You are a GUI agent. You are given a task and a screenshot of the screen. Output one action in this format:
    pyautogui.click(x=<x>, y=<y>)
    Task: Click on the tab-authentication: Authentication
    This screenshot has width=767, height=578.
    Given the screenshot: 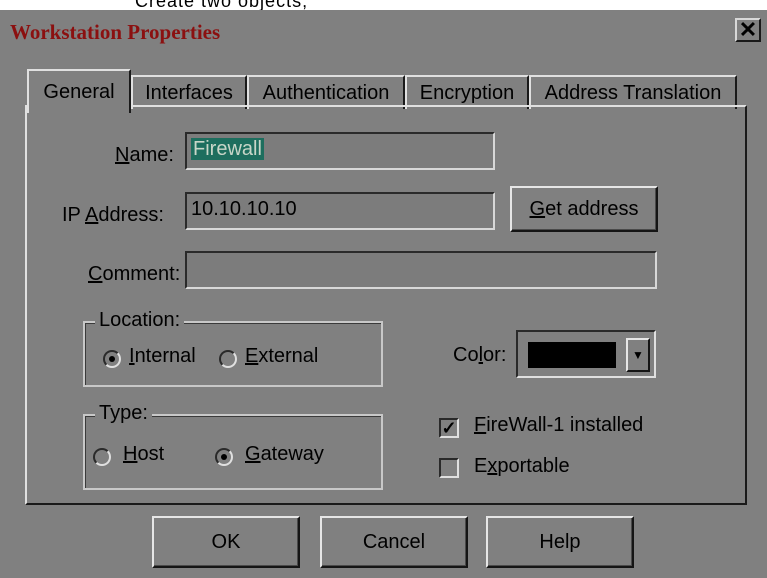 What is the action you would take?
    pyautogui.click(x=326, y=92)
    